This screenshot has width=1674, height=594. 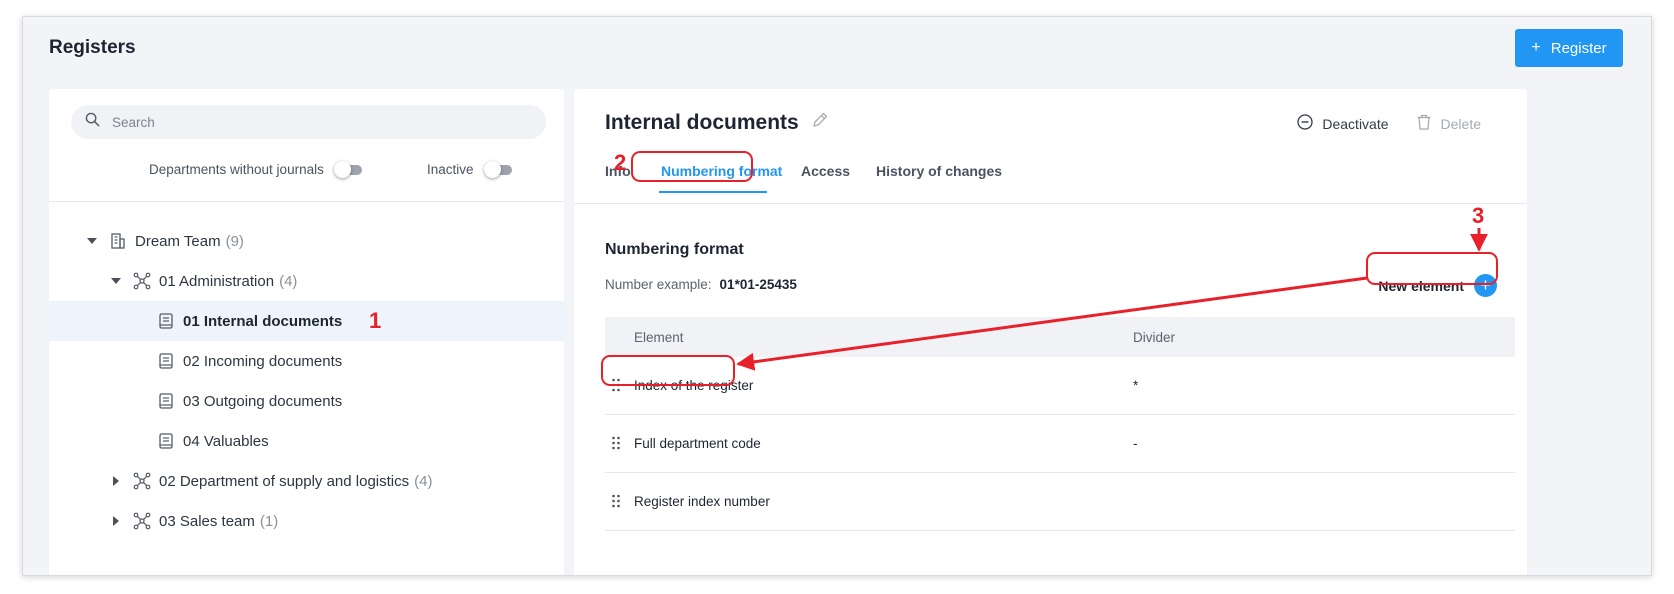 I want to click on filter-toggles: Departments without journals Inactive, so click(x=306, y=171).